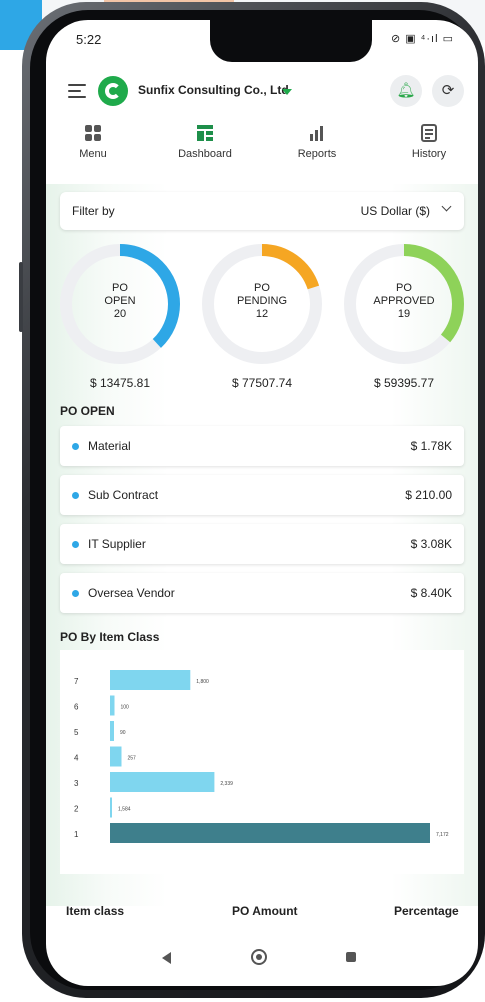  What do you see at coordinates (429, 154) in the screenshot?
I see `nav-label-history: History` at bounding box center [429, 154].